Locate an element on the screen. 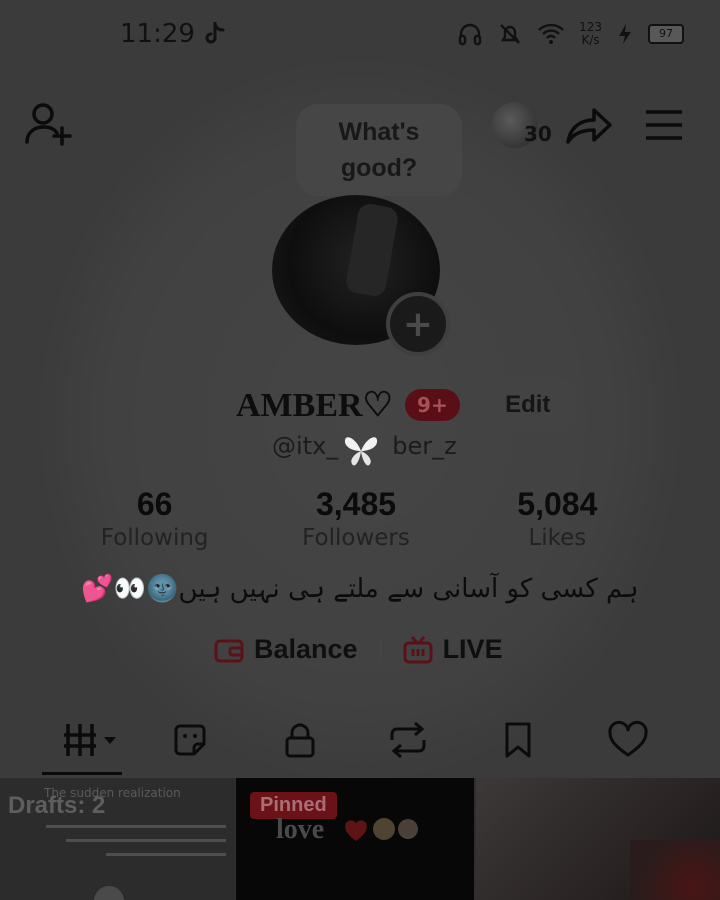  status-bar: 11:29 123 K/s 97 is located at coordinates (402, 34).